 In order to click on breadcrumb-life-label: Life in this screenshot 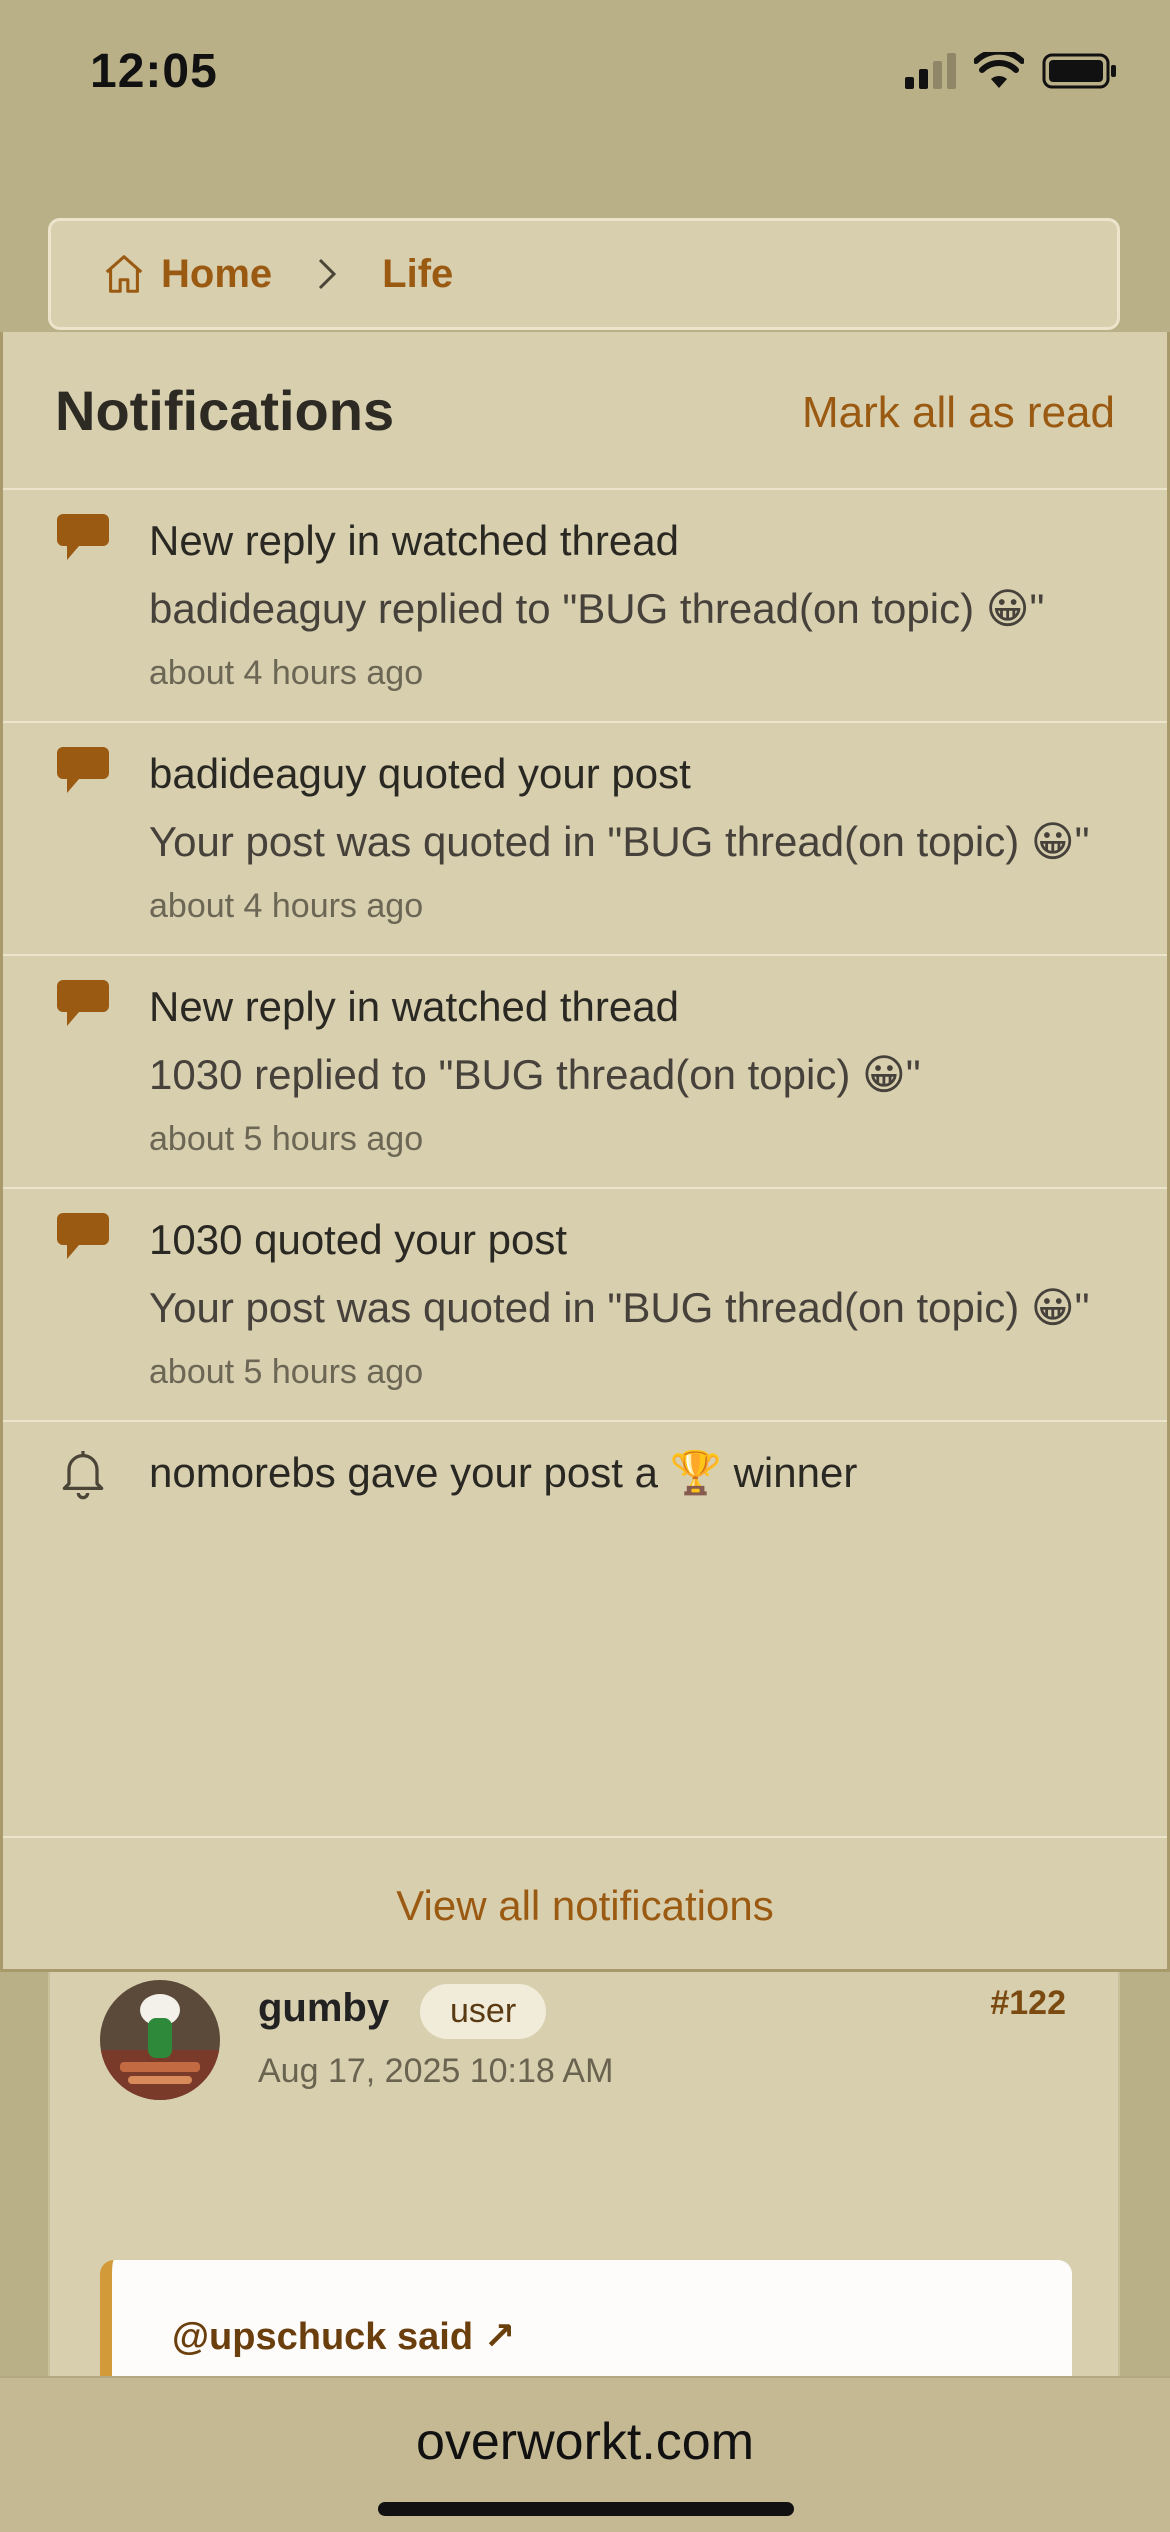, I will do `click(418, 273)`.